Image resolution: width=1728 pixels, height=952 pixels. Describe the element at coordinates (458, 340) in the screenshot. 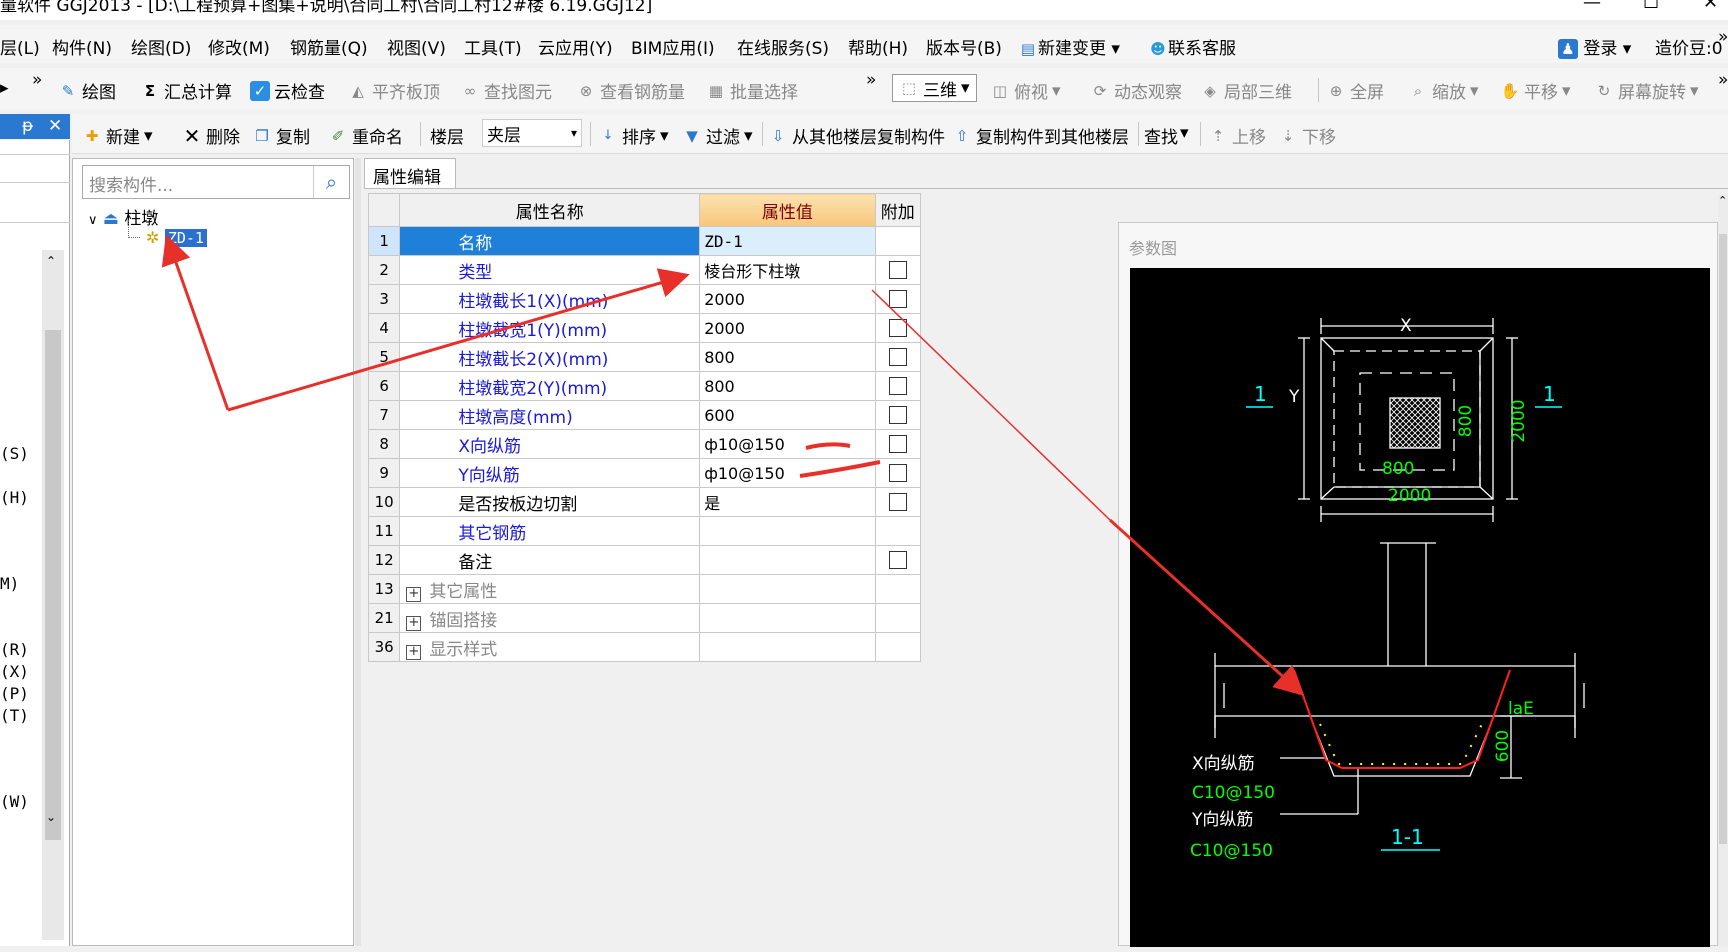

I see `annotation-line-to-type` at that location.